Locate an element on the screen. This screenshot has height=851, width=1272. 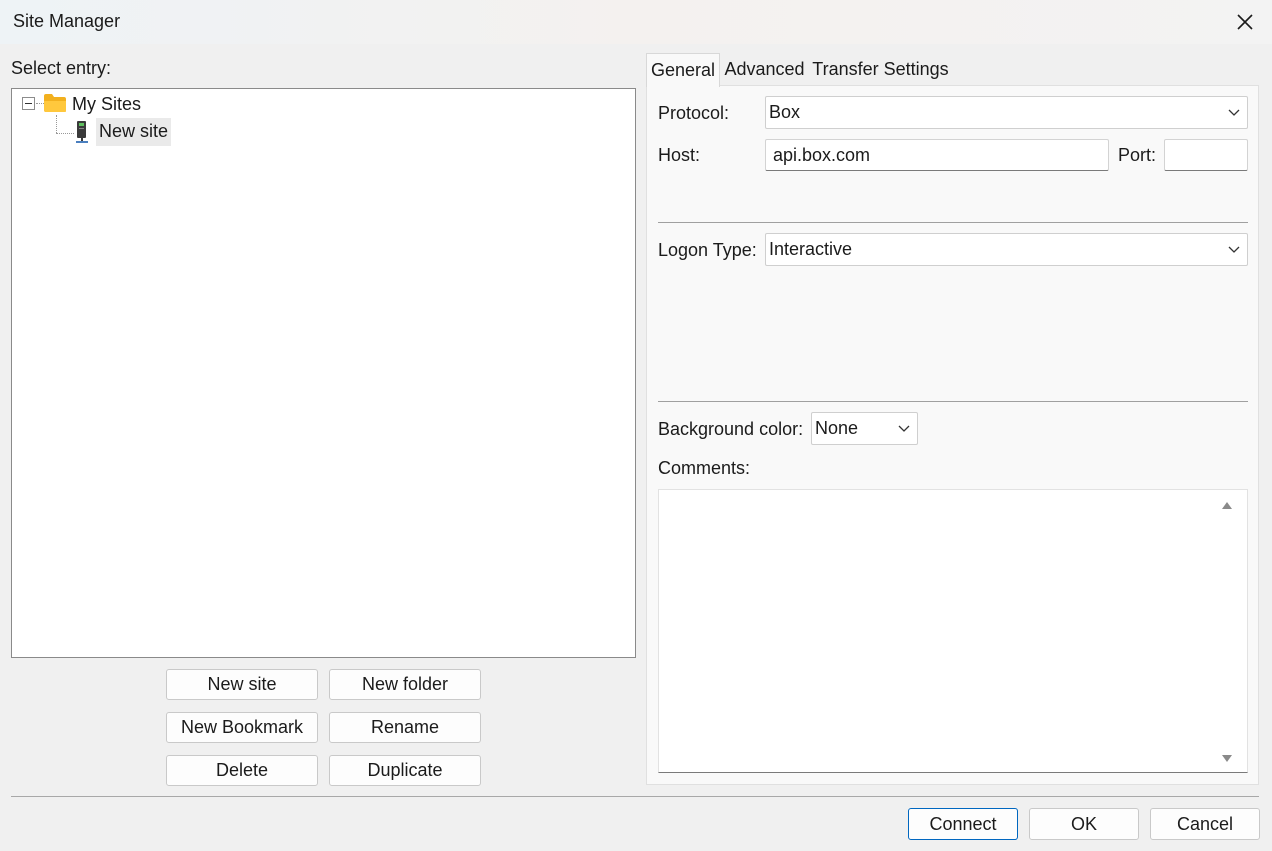
new-folder-button: New folder is located at coordinates (405, 684).